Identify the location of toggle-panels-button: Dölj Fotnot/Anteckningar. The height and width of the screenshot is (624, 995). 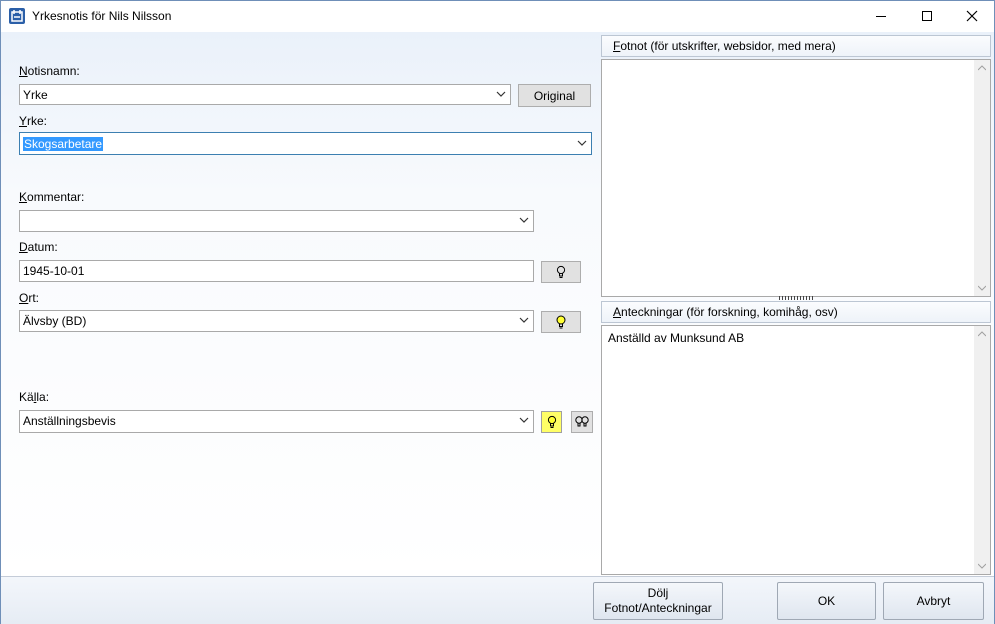
(658, 601).